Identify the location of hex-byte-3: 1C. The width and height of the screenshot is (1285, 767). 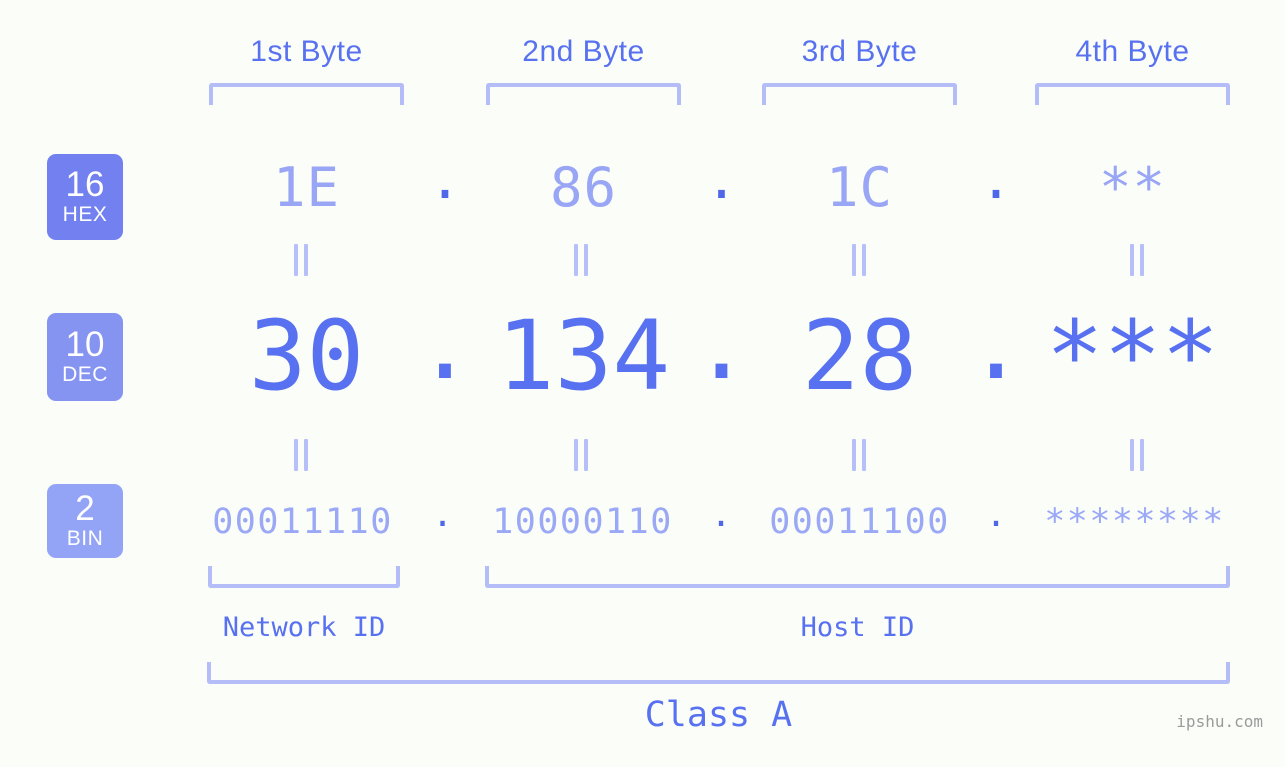
(859, 187).